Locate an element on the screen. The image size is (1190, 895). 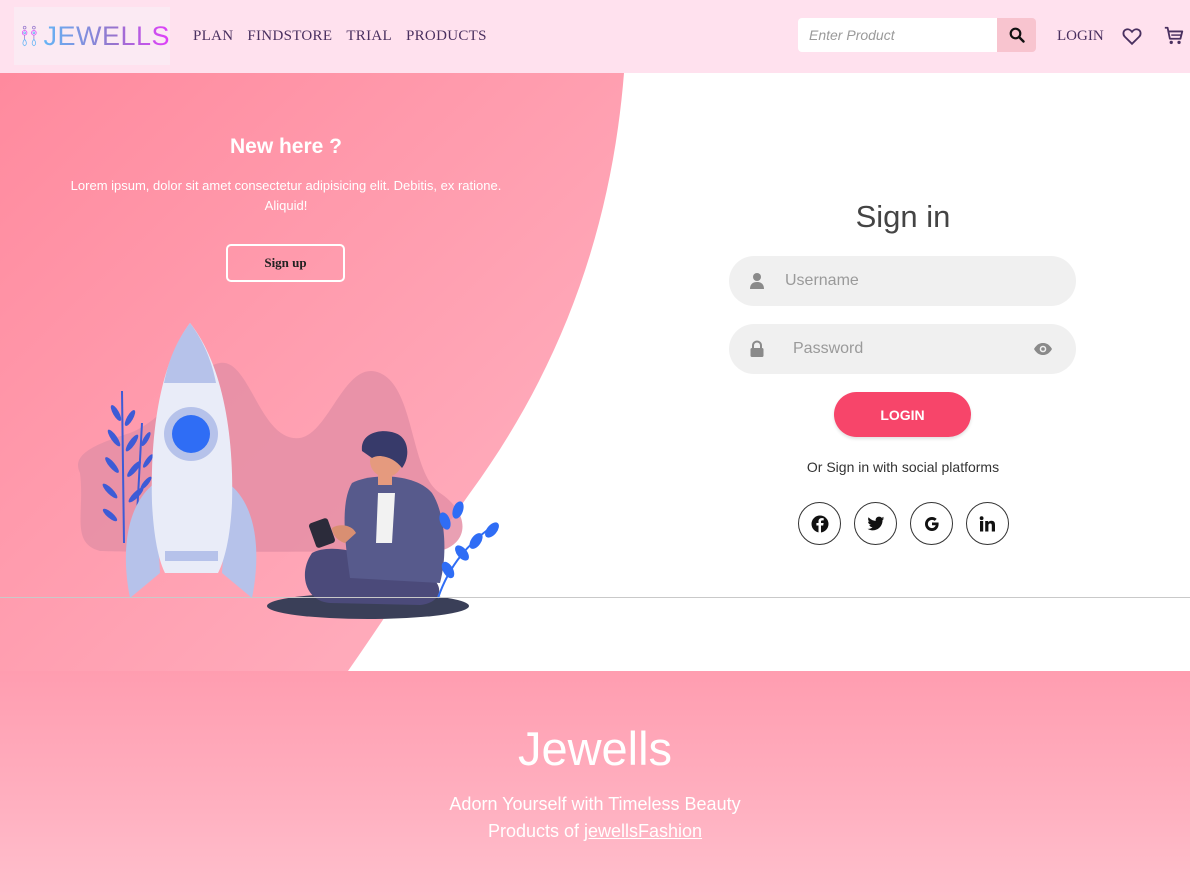
linkedin-button is located at coordinates (987, 523).